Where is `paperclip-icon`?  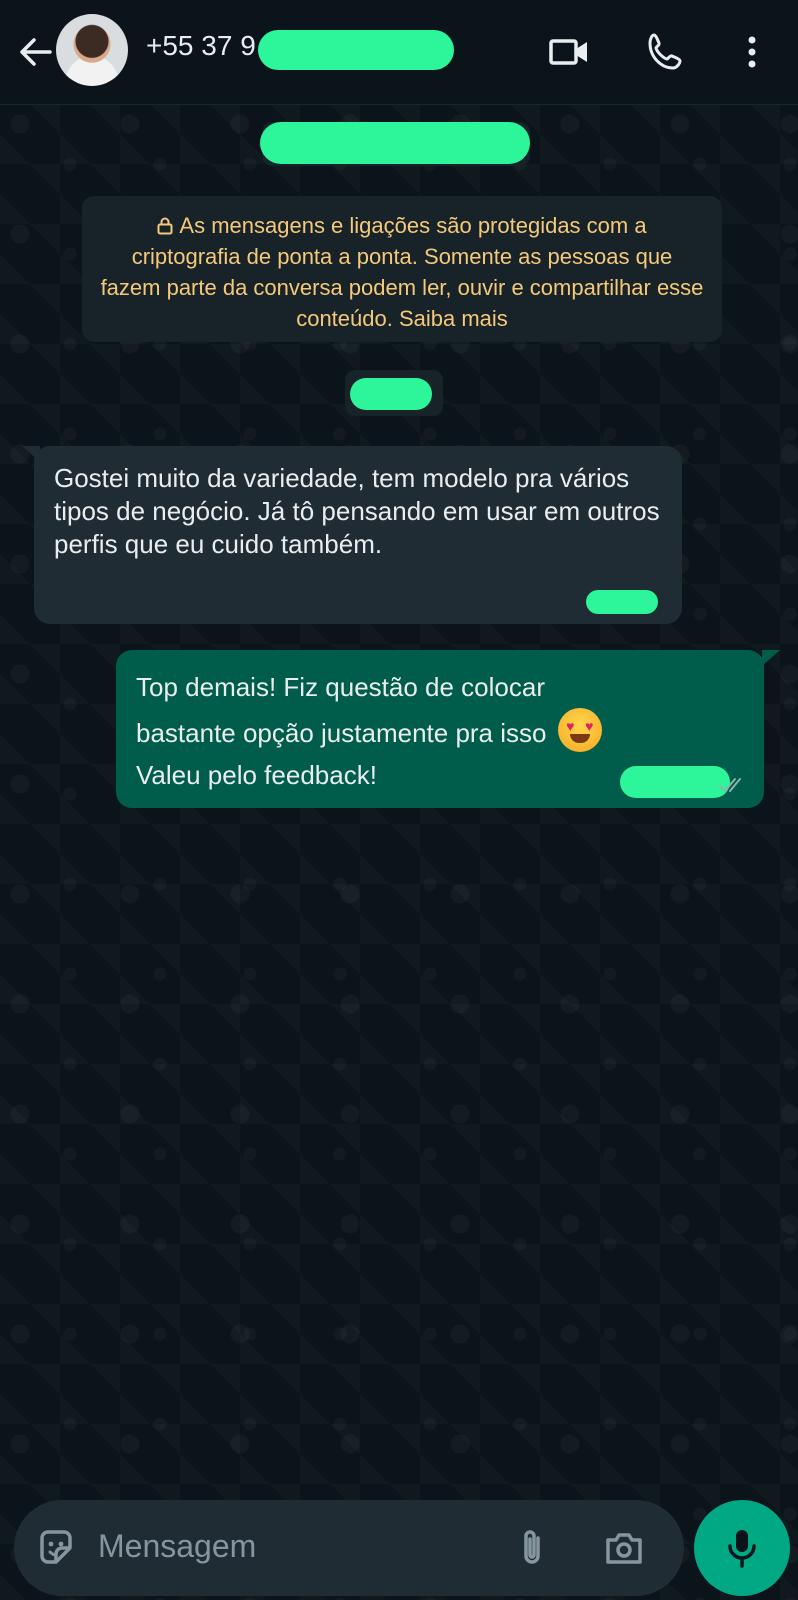 paperclip-icon is located at coordinates (532, 1548).